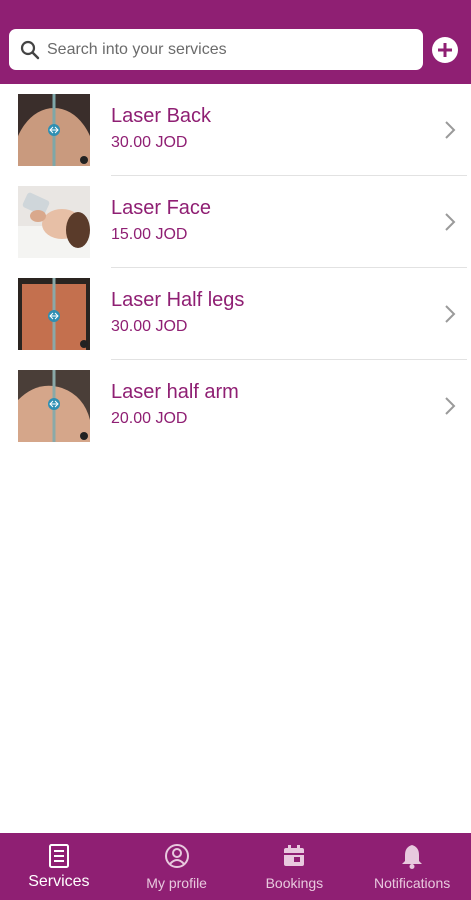 The height and width of the screenshot is (900, 471). What do you see at coordinates (412, 856) in the screenshot?
I see `bell-icon` at bounding box center [412, 856].